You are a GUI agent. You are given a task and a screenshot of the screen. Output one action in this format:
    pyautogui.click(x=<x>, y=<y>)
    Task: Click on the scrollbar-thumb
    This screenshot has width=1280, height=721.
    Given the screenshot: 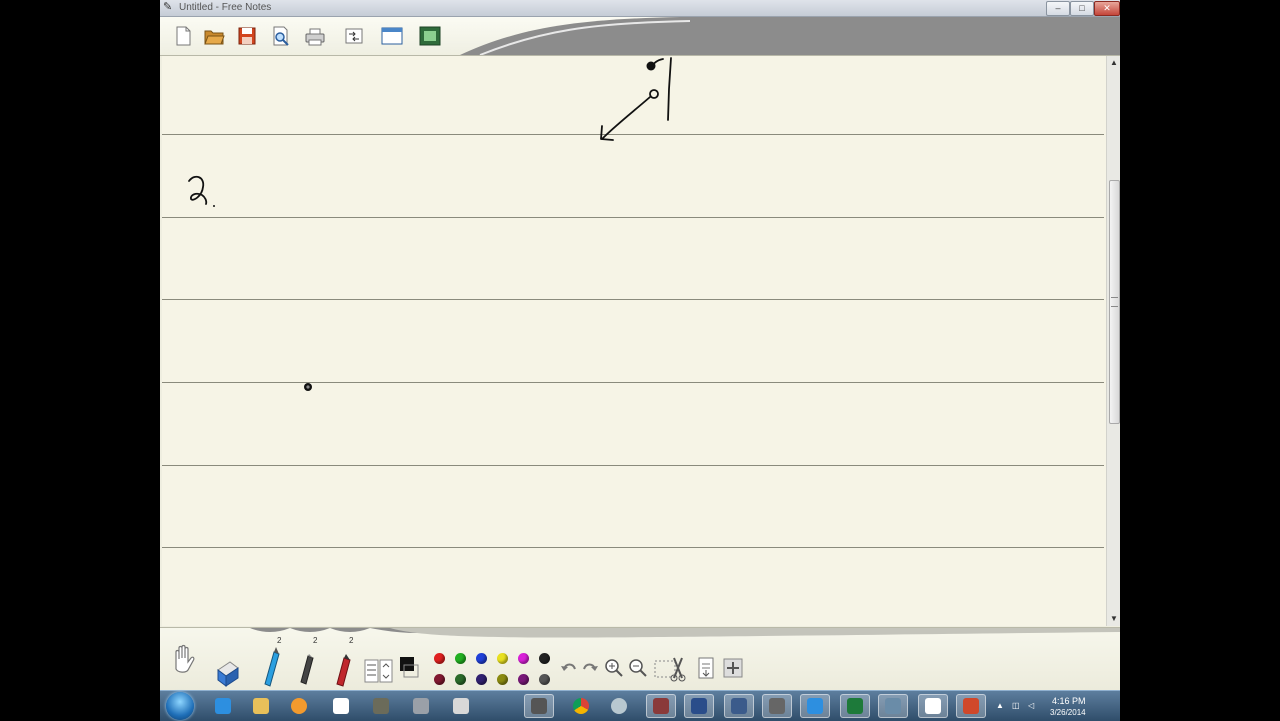 What is the action you would take?
    pyautogui.click(x=1114, y=302)
    